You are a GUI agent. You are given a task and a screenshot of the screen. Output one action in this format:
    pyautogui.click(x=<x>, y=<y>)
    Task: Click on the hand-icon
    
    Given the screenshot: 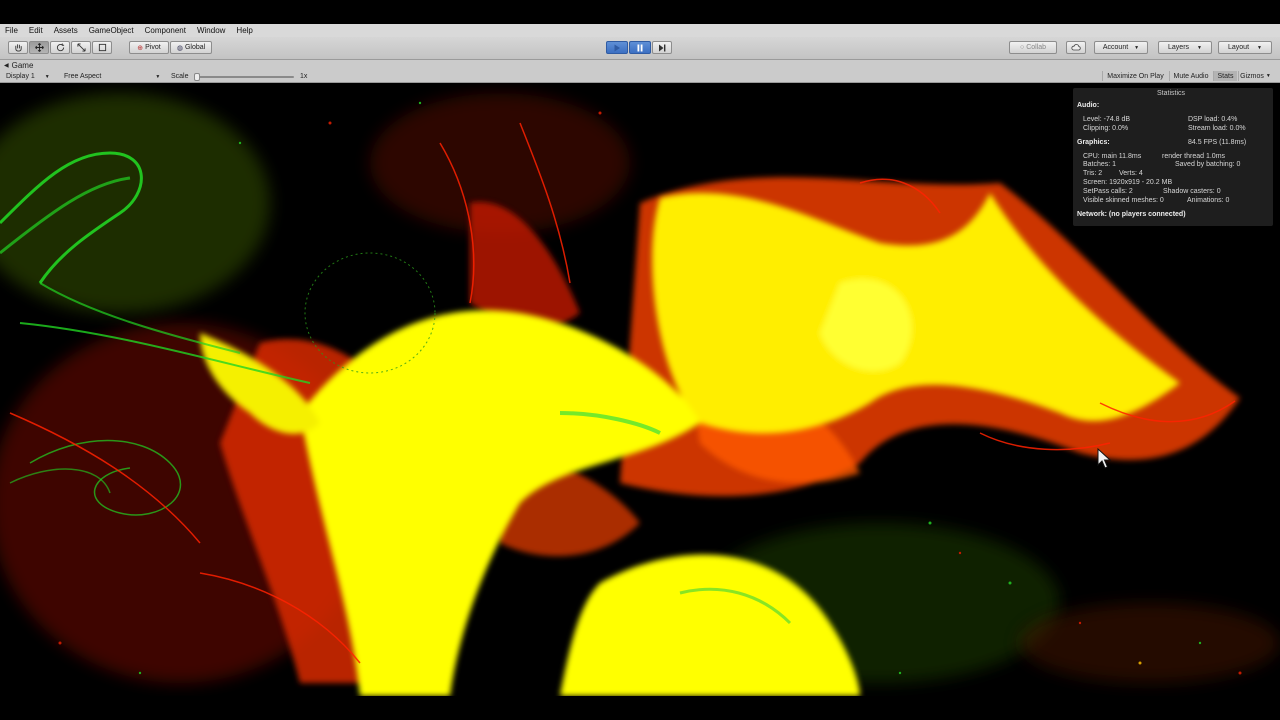 What is the action you would take?
    pyautogui.click(x=18, y=48)
    